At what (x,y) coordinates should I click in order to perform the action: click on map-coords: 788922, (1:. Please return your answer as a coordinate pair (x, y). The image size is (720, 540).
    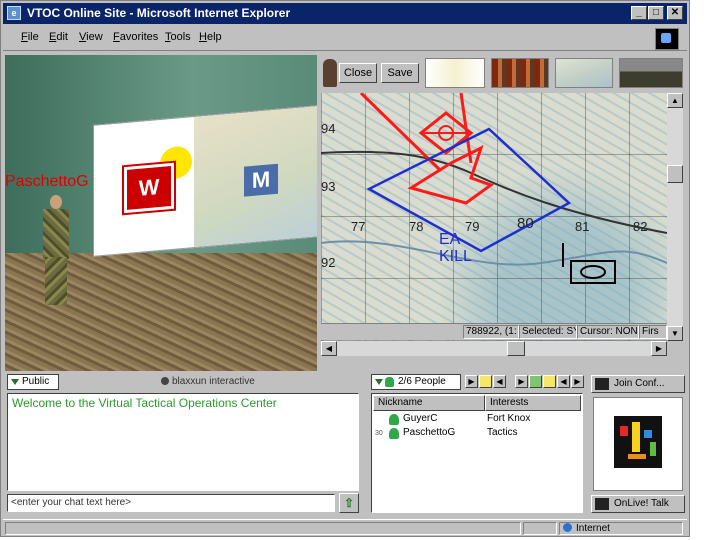
    Looking at the image, I should click on (491, 332).